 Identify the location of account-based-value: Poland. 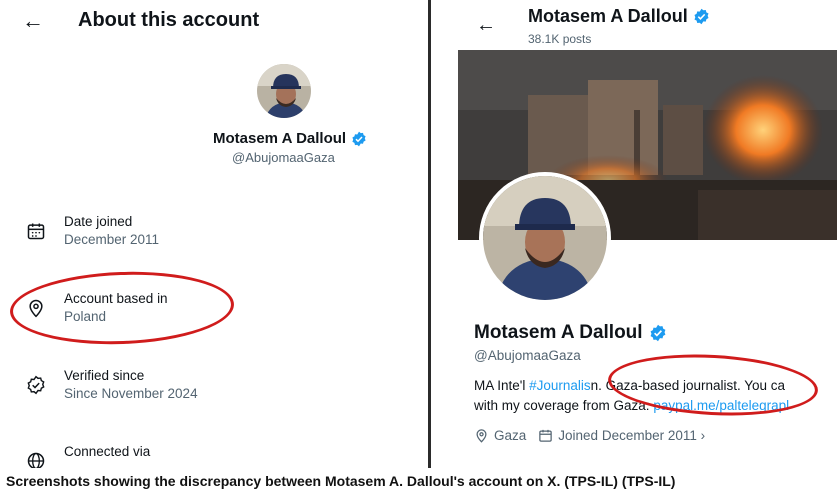
(85, 316).